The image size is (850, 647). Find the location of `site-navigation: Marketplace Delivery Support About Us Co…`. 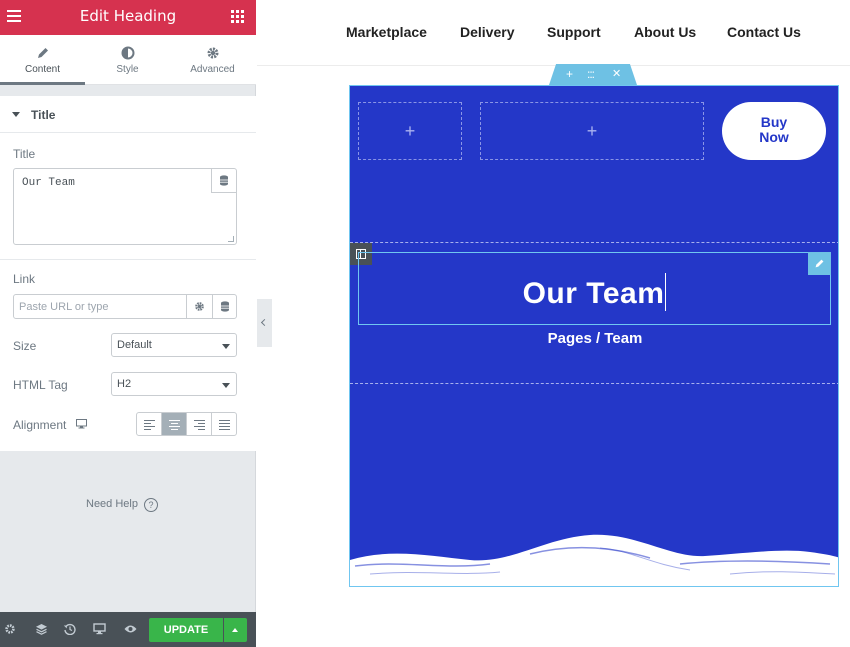

site-navigation: Marketplace Delivery Support About Us Co… is located at coordinates (553, 33).